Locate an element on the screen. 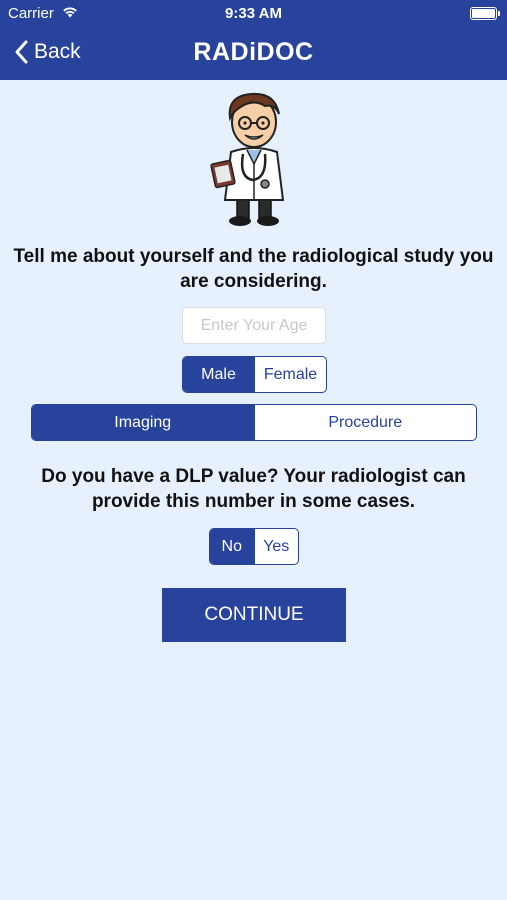 Image resolution: width=507 pixels, height=900 pixels. age-input is located at coordinates (254, 325).